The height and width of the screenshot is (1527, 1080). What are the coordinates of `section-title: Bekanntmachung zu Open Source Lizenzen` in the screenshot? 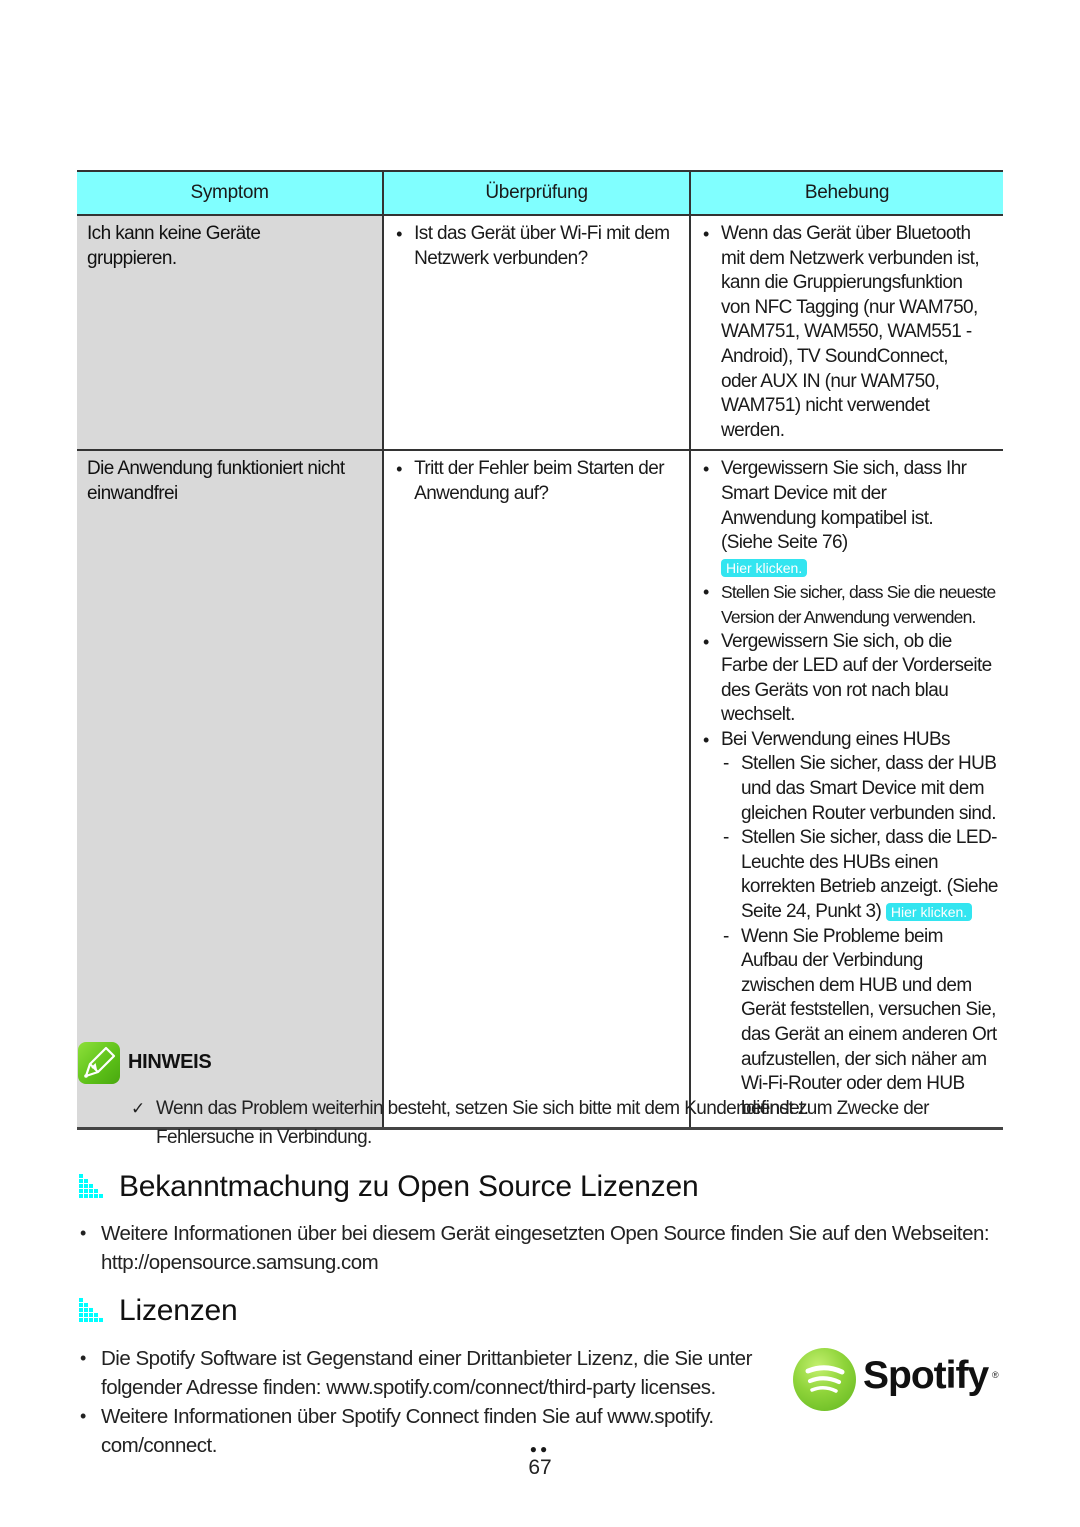 It's located at (409, 1186).